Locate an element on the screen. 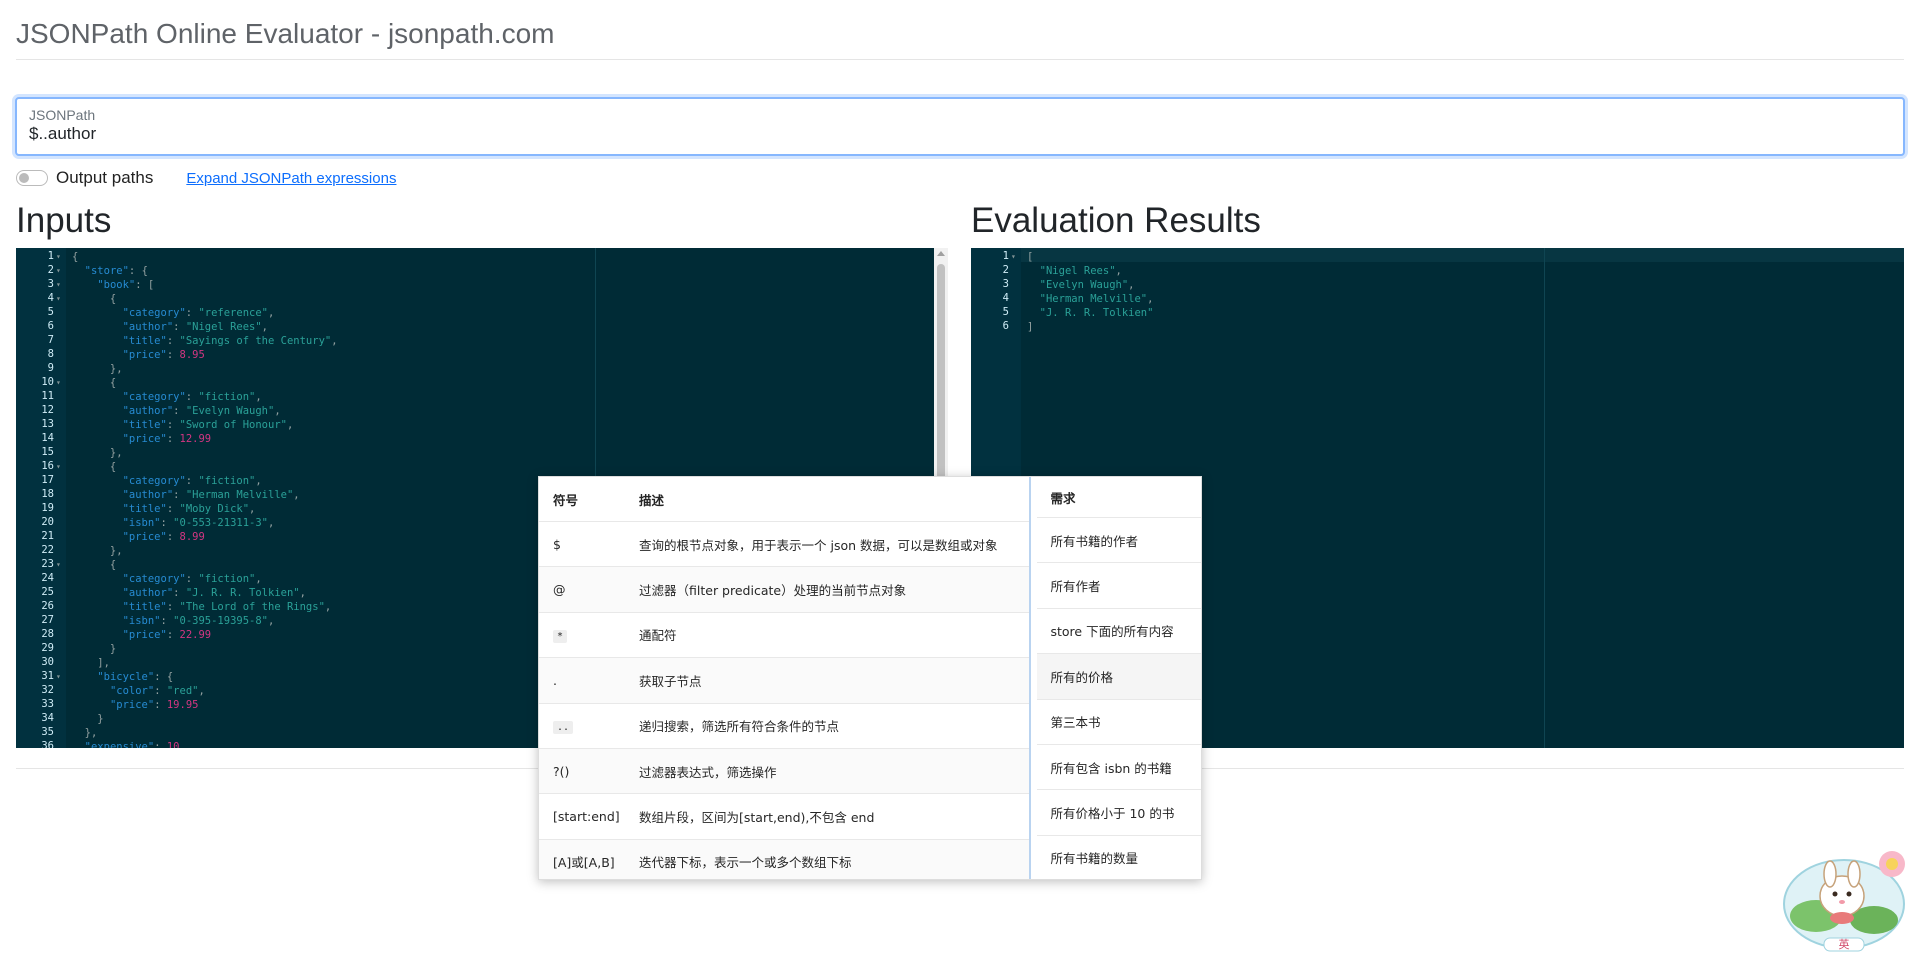  code-line: "author": "J. R. R. Tolkien", is located at coordinates (189, 593).